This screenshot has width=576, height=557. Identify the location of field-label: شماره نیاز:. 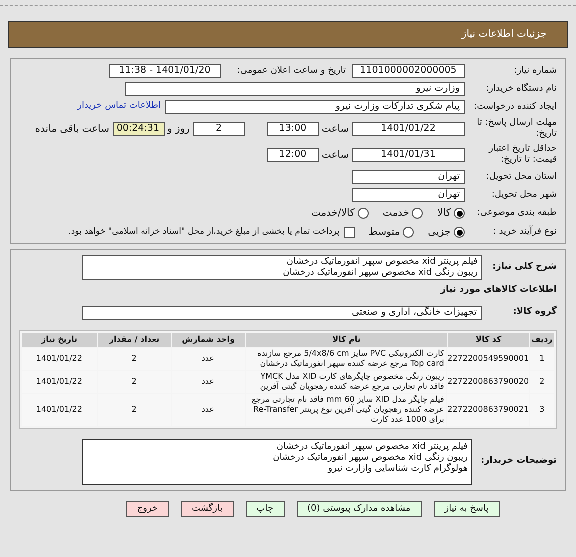
(535, 71).